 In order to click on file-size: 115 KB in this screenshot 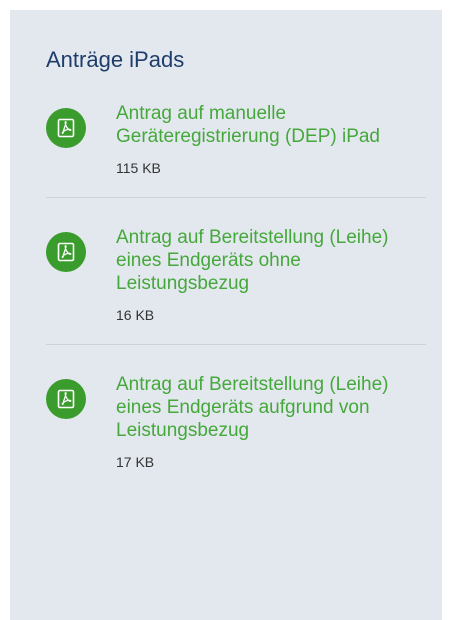, I will do `click(138, 168)`.